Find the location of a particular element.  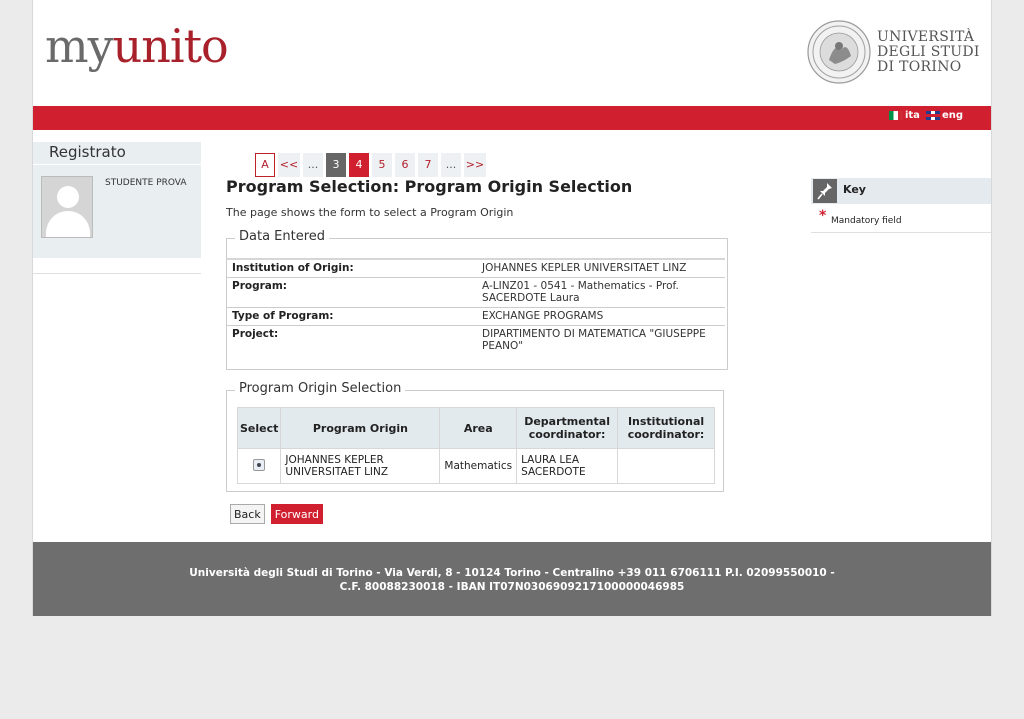

back-button: Back is located at coordinates (247, 514).